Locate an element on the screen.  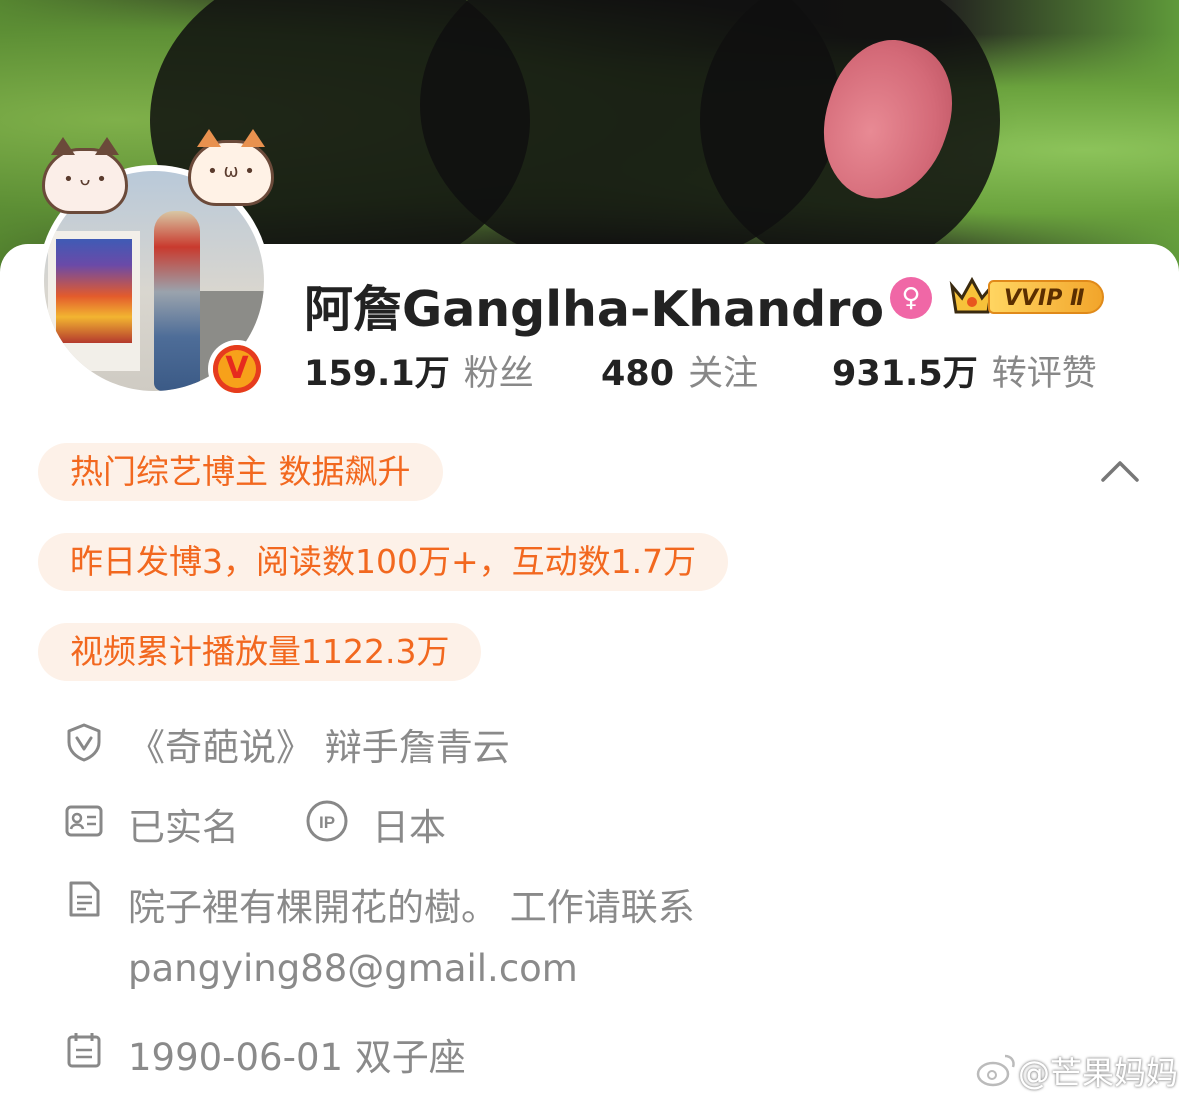
chevron-up-icon is located at coordinates (1120, 471).